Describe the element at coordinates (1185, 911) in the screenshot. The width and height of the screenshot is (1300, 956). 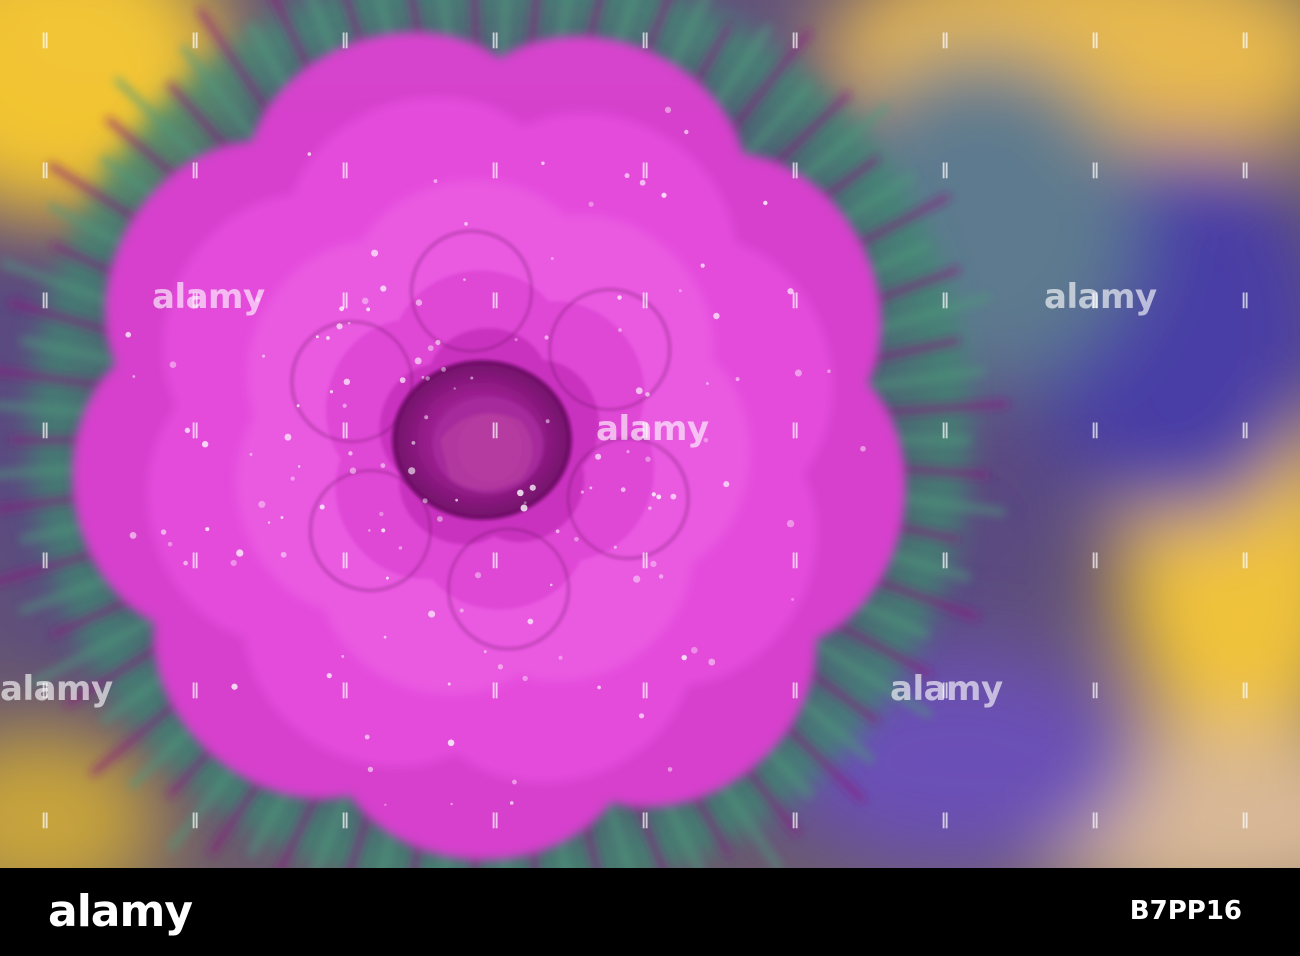
I see `image-id: B7PP16` at that location.